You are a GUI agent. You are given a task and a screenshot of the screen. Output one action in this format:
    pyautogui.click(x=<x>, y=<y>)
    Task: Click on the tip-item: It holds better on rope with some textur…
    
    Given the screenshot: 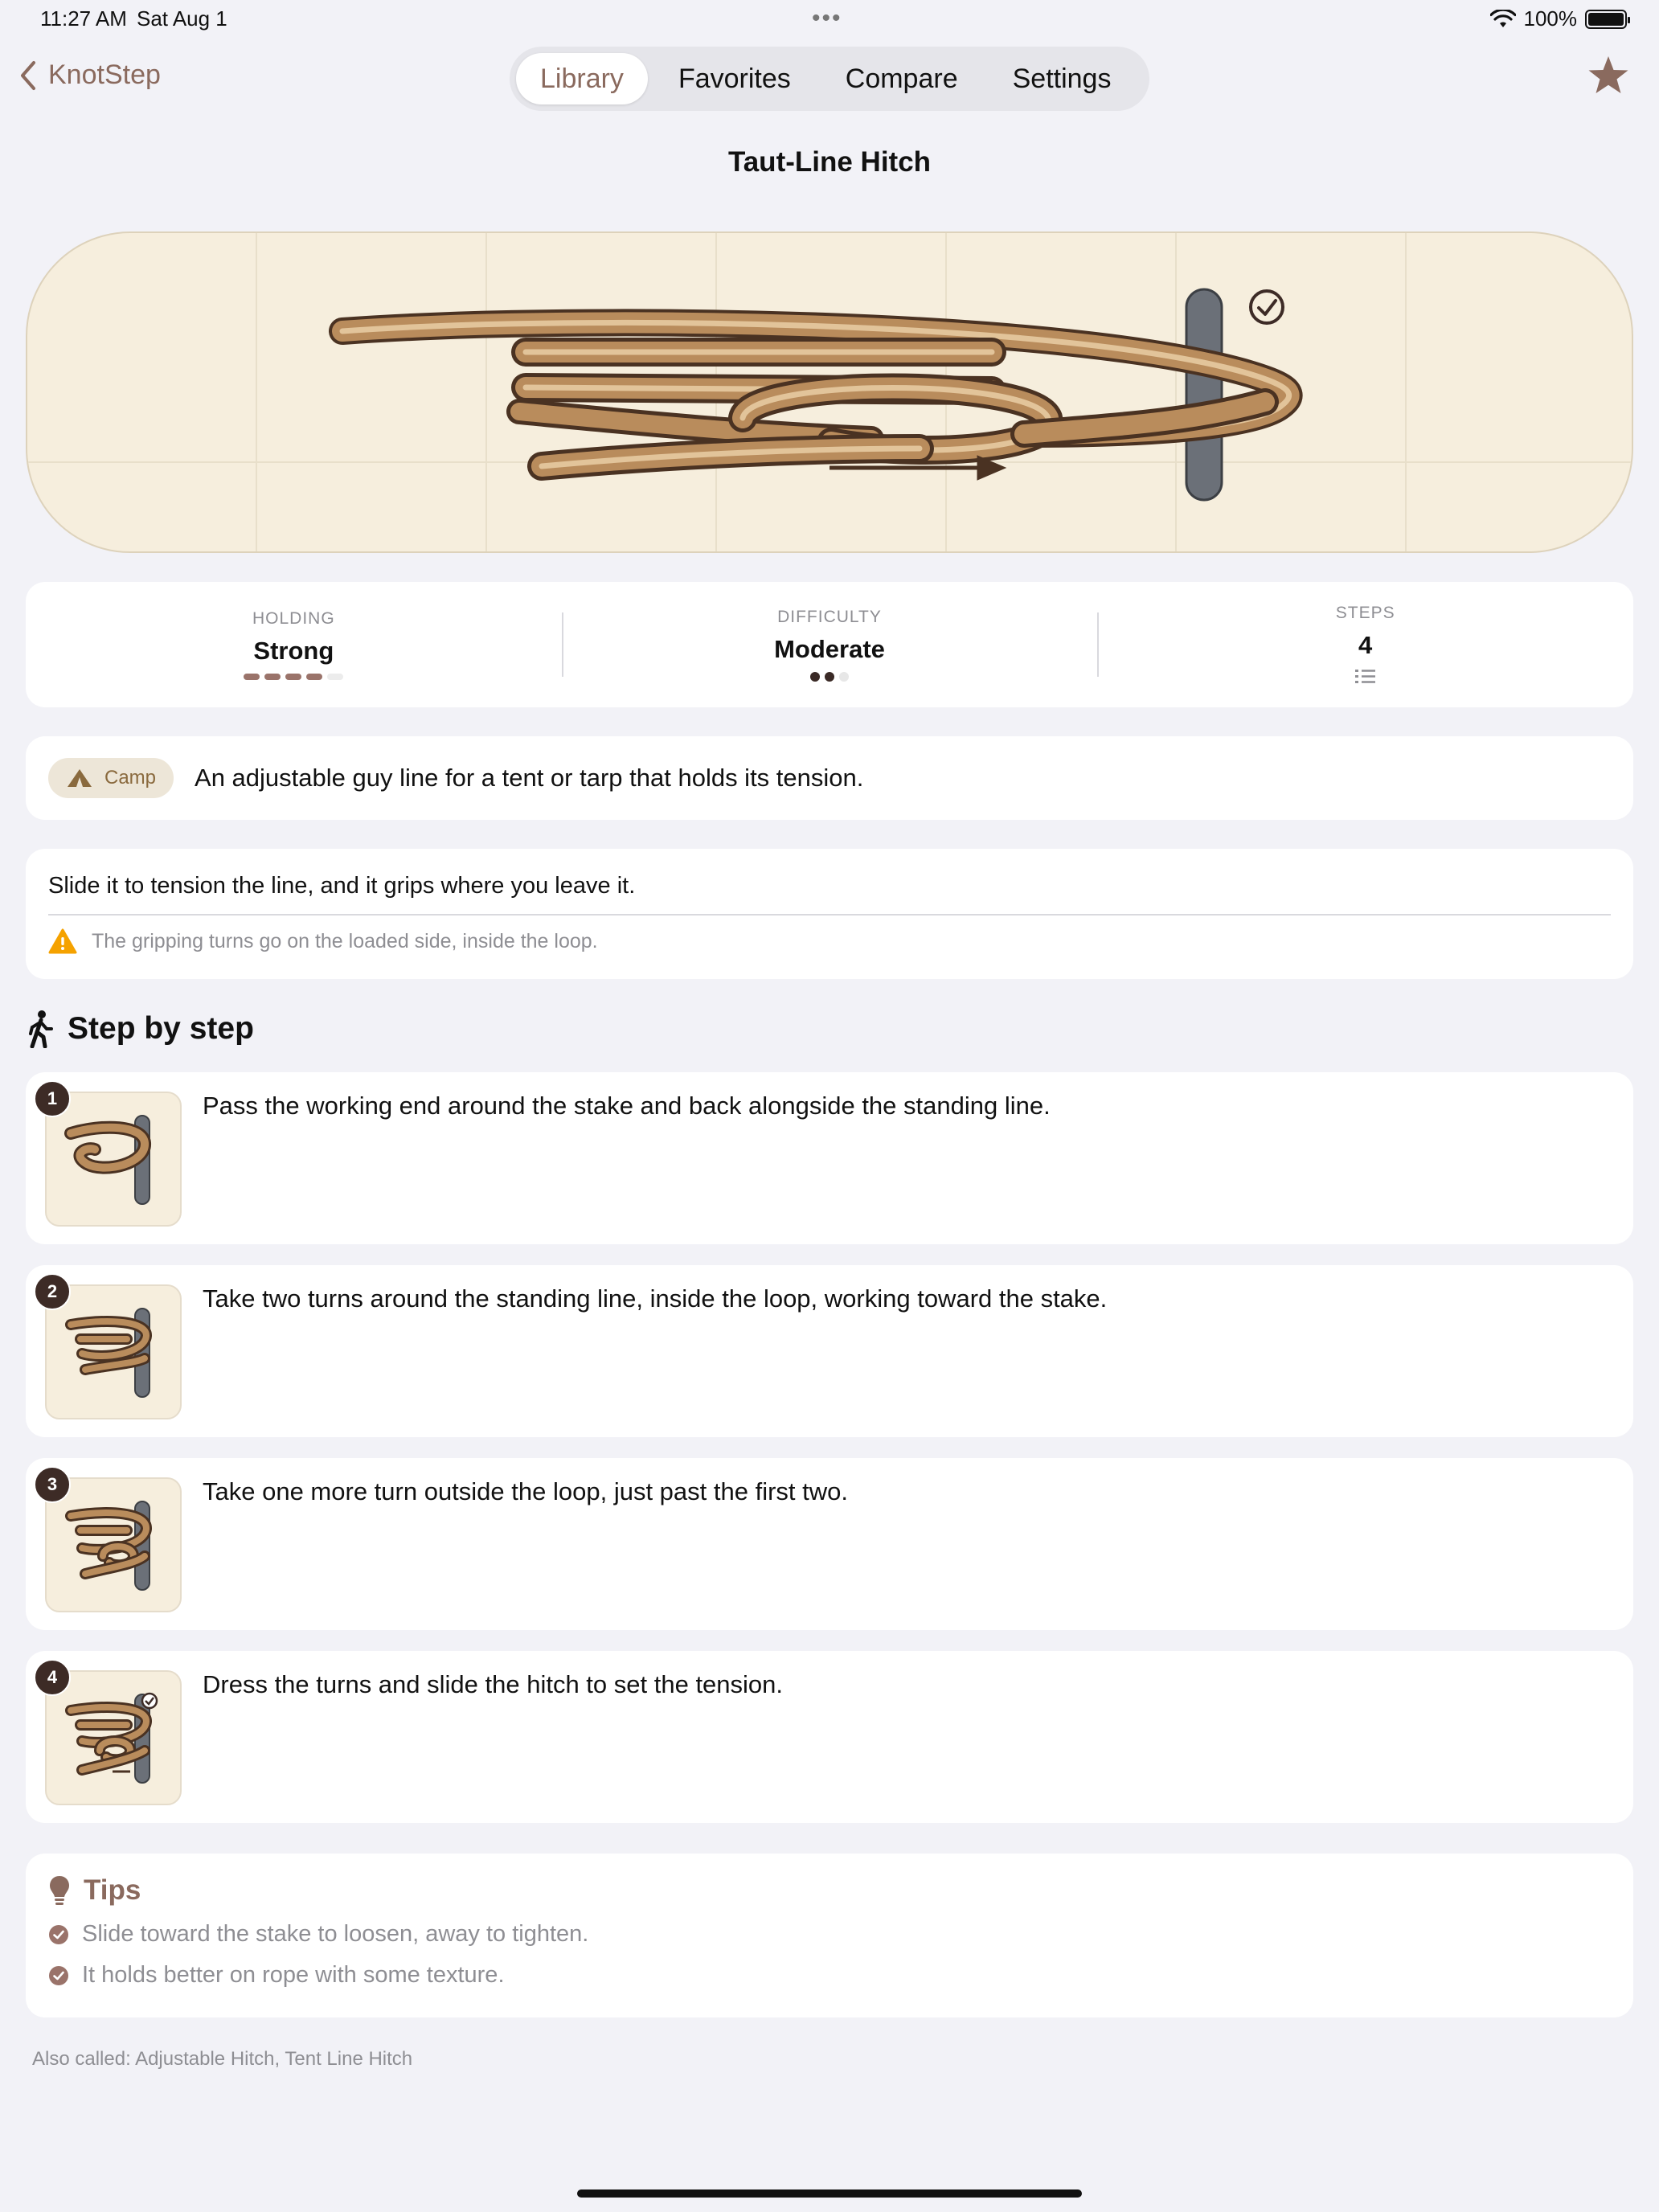 What is the action you would take?
    pyautogui.click(x=829, y=1975)
    